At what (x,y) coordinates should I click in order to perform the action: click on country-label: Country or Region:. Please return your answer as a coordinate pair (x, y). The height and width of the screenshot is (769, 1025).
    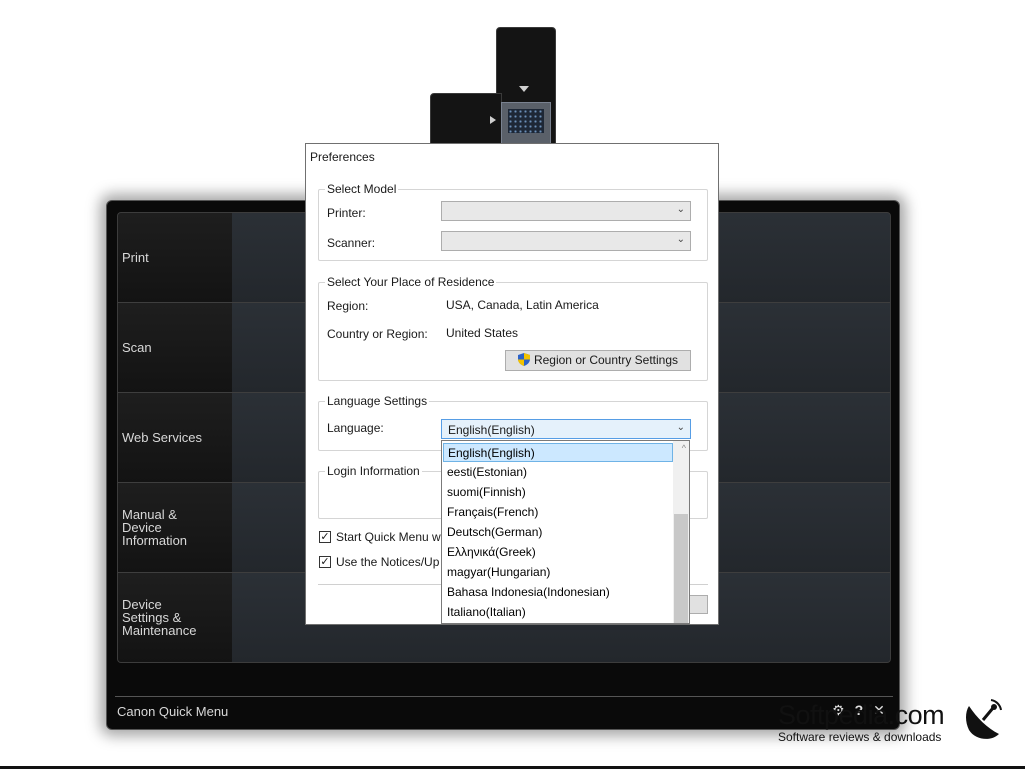
    Looking at the image, I should click on (377, 334).